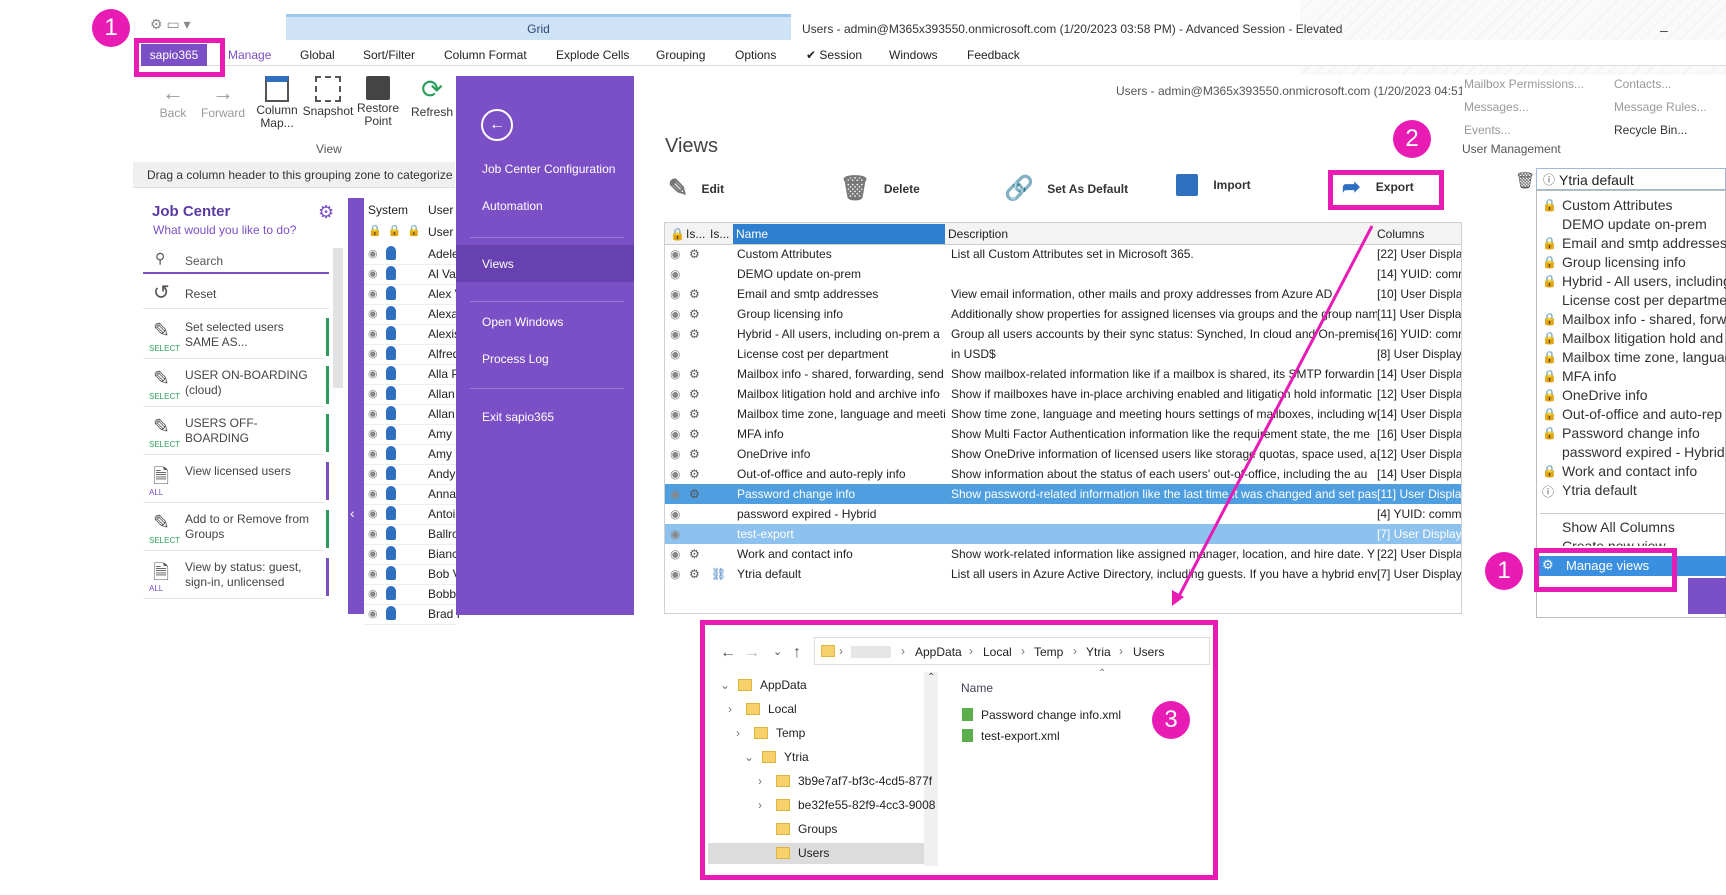 The image size is (1726, 895). Describe the element at coordinates (814, 853) in the screenshot. I see `tree-item-label: Users` at that location.